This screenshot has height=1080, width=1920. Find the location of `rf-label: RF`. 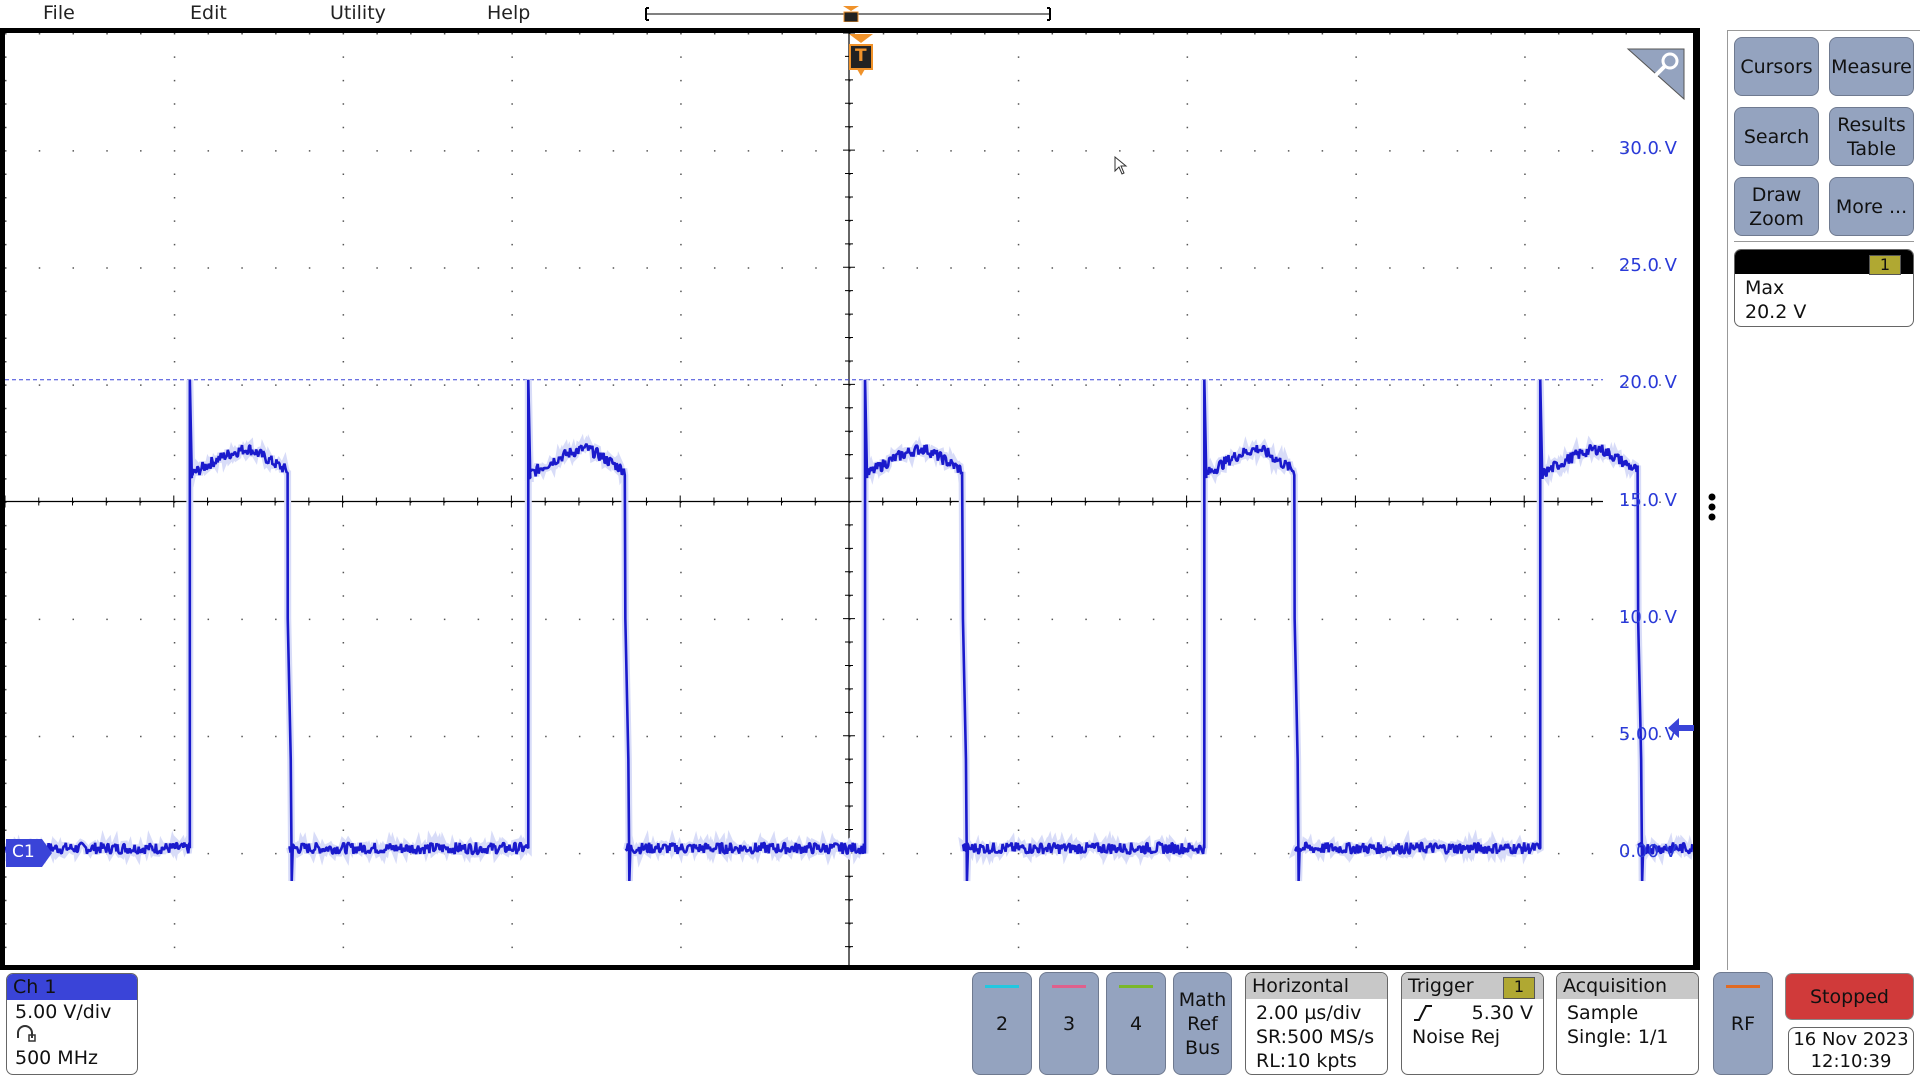

rf-label: RF is located at coordinates (1743, 1023).